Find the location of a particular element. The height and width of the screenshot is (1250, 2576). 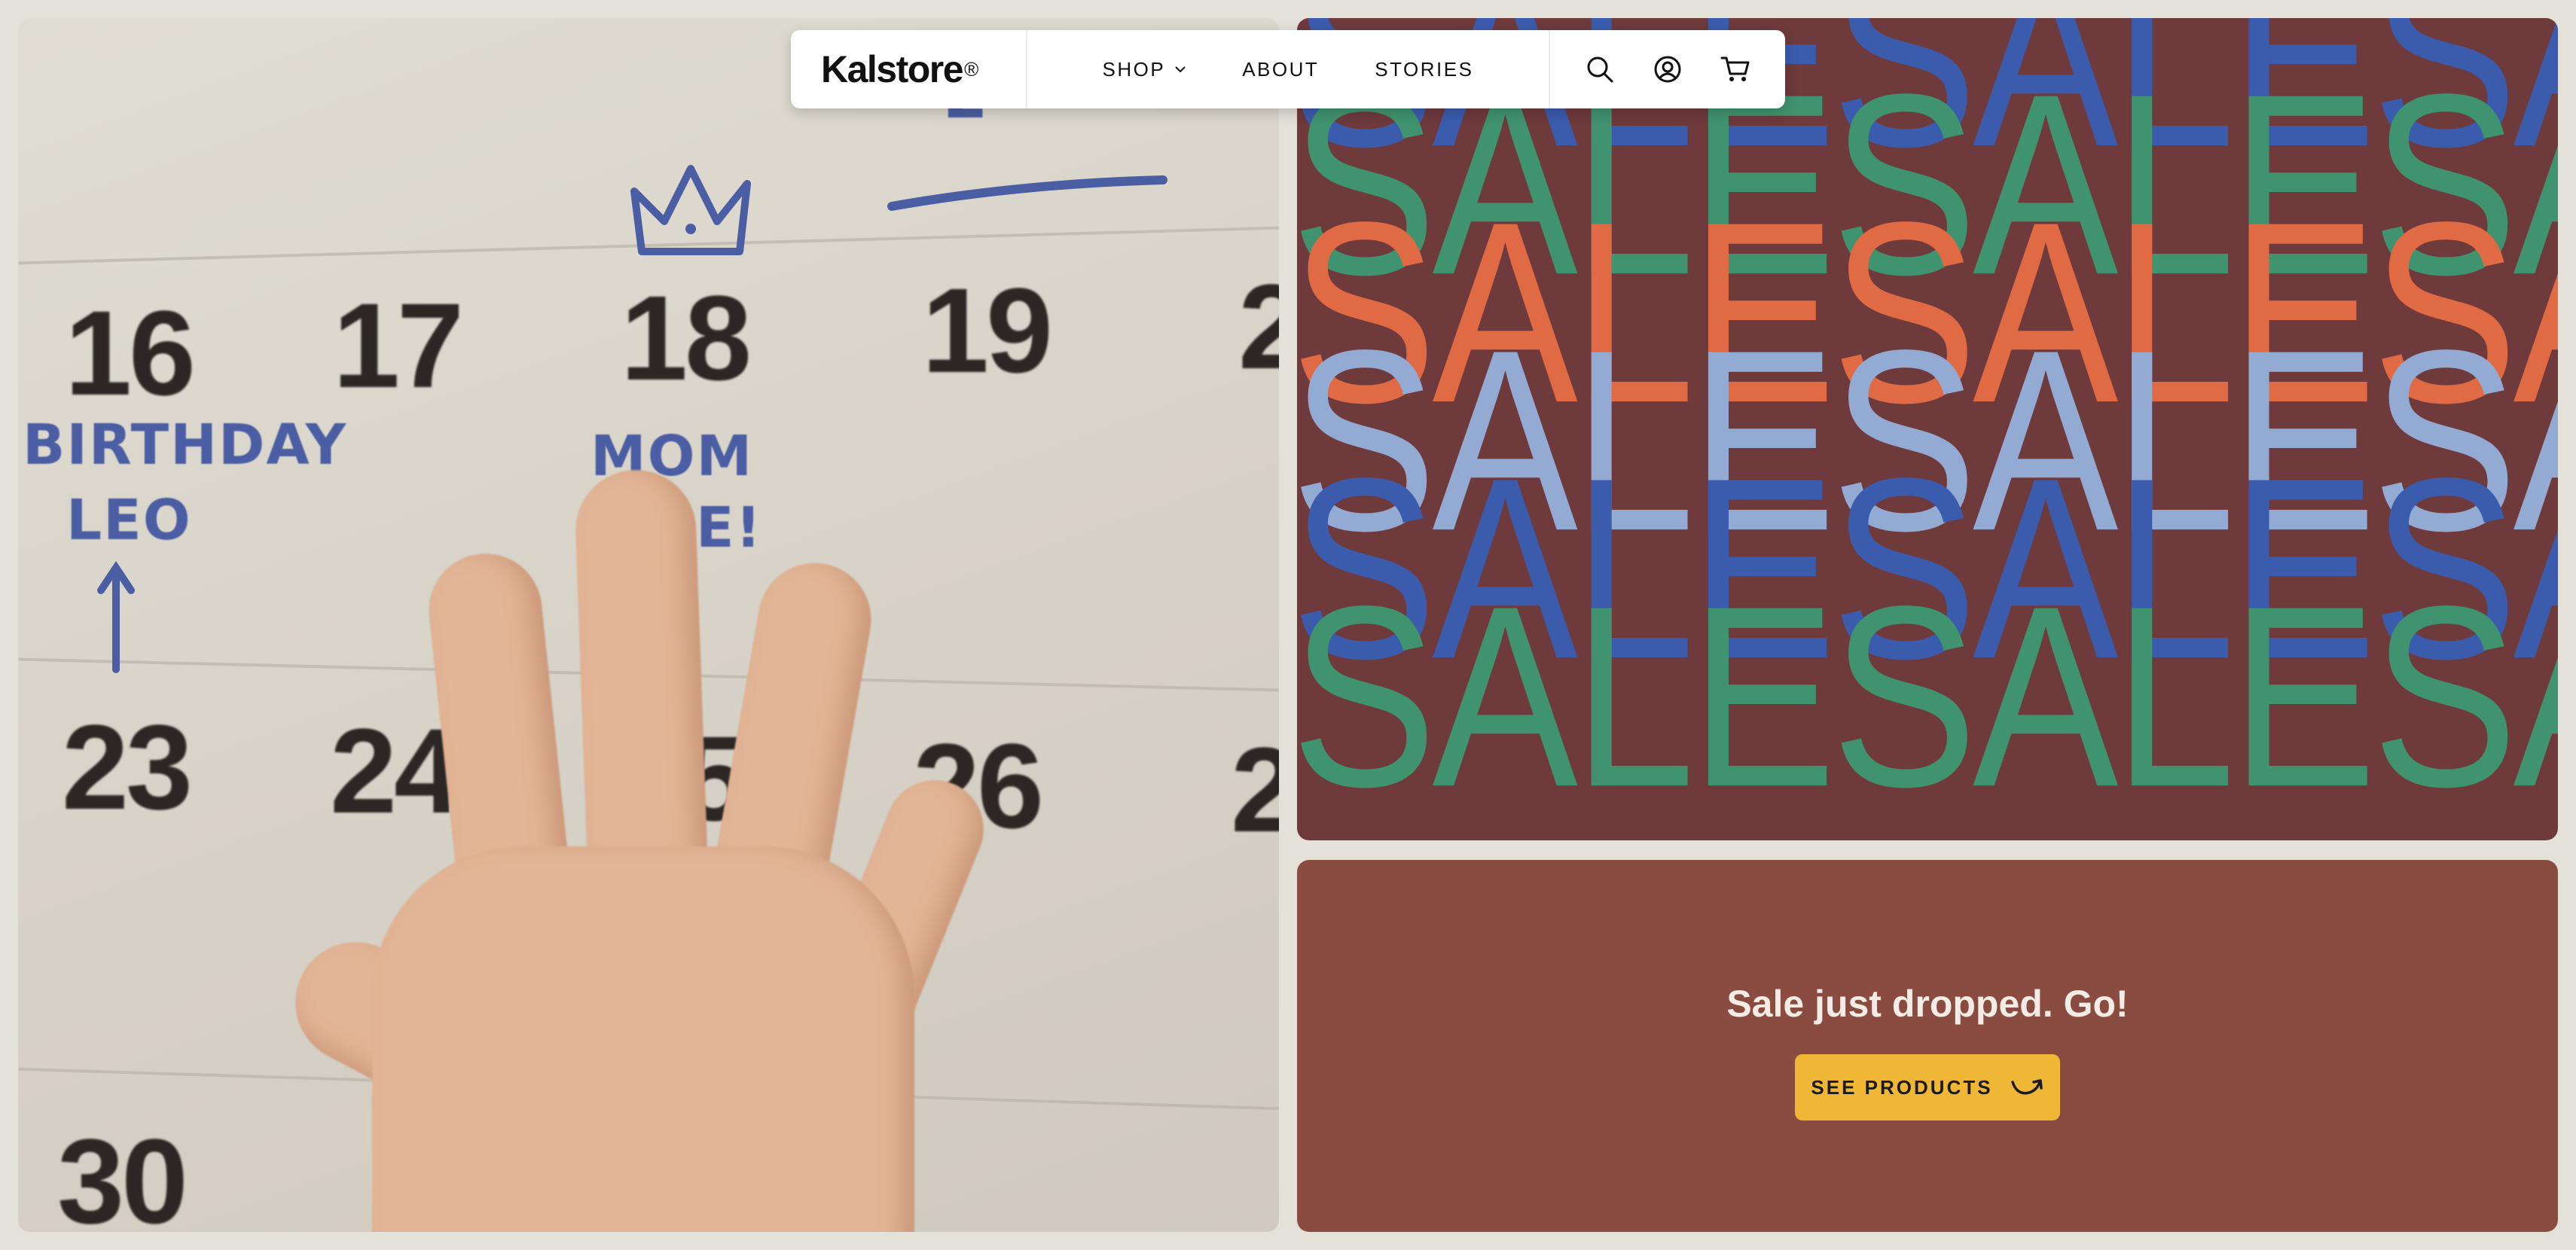

calendar-number: 16 is located at coordinates (131, 352).